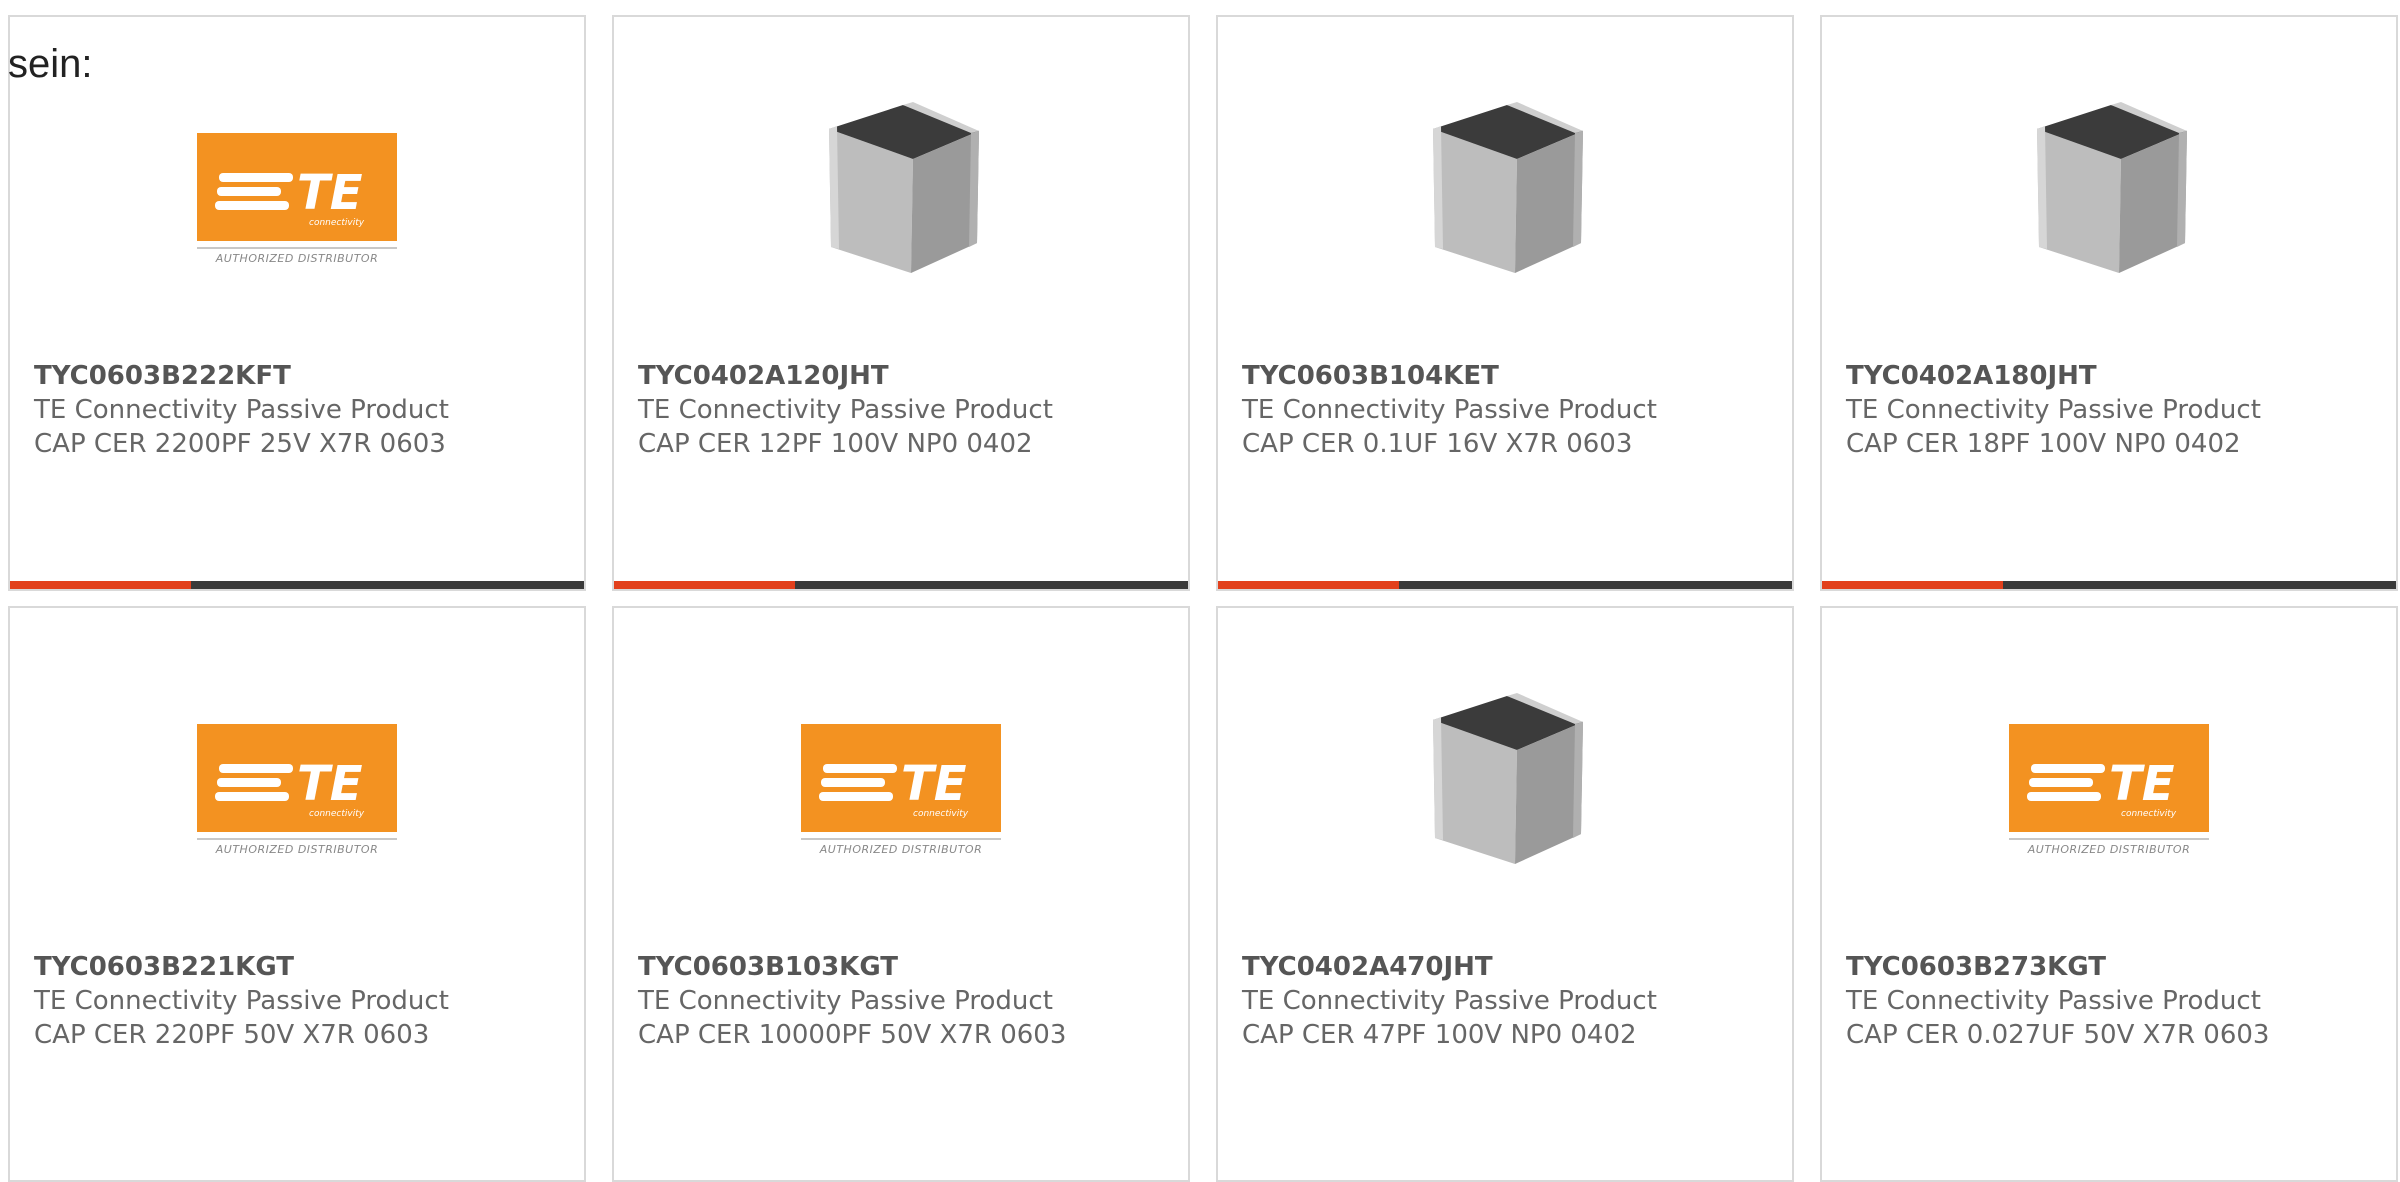 This screenshot has height=1182, width=2400. Describe the element at coordinates (2043, 444) in the screenshot. I see `product-description: CAP CER 18PF 100V NP0 0402` at that location.